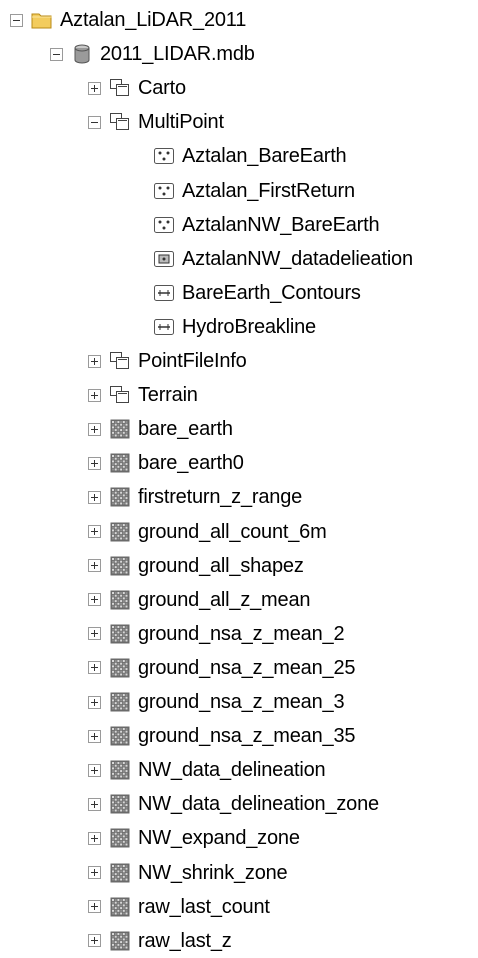  I want to click on tree-item-aztalannw-bareearth: AztalanNW_BareEarth, so click(266, 225).